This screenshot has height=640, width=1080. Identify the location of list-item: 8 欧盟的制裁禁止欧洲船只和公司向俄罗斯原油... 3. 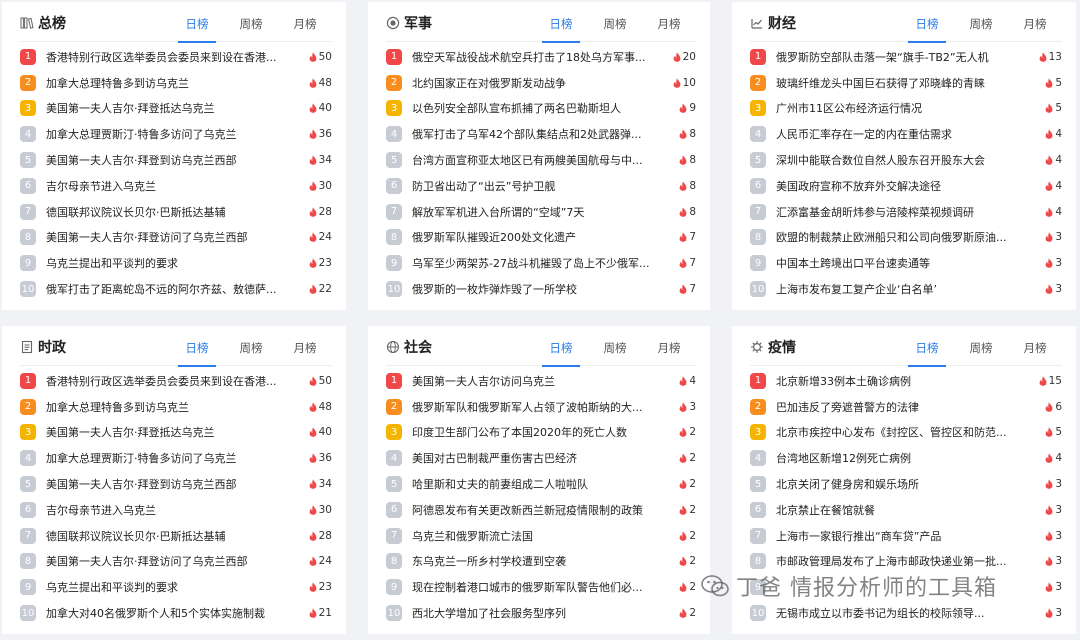
(906, 238).